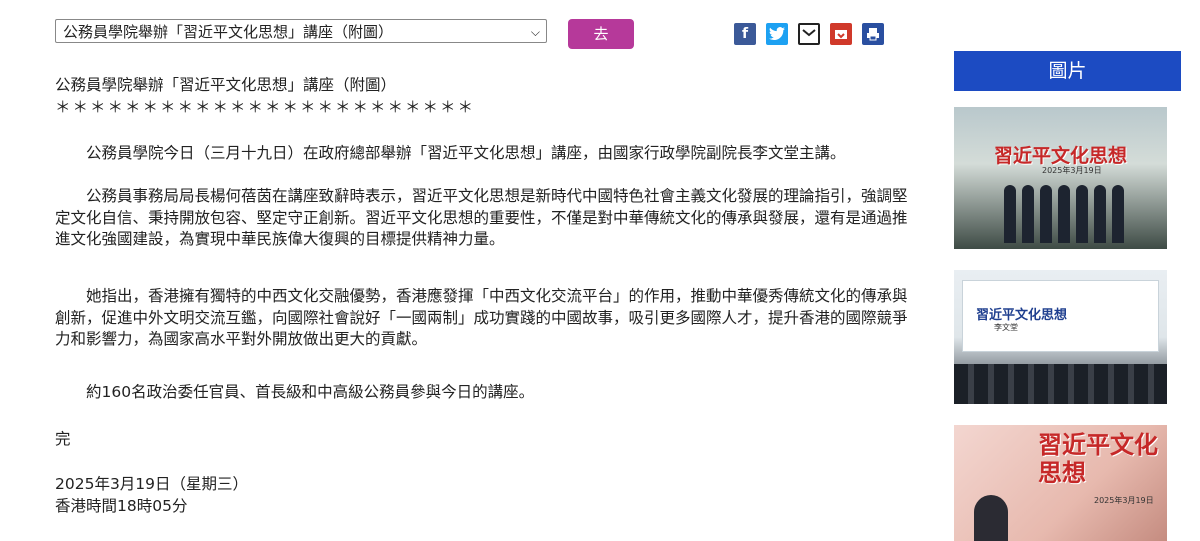  What do you see at coordinates (1022, 315) in the screenshot?
I see `photo-2-screen-title: 習近平文化思想` at bounding box center [1022, 315].